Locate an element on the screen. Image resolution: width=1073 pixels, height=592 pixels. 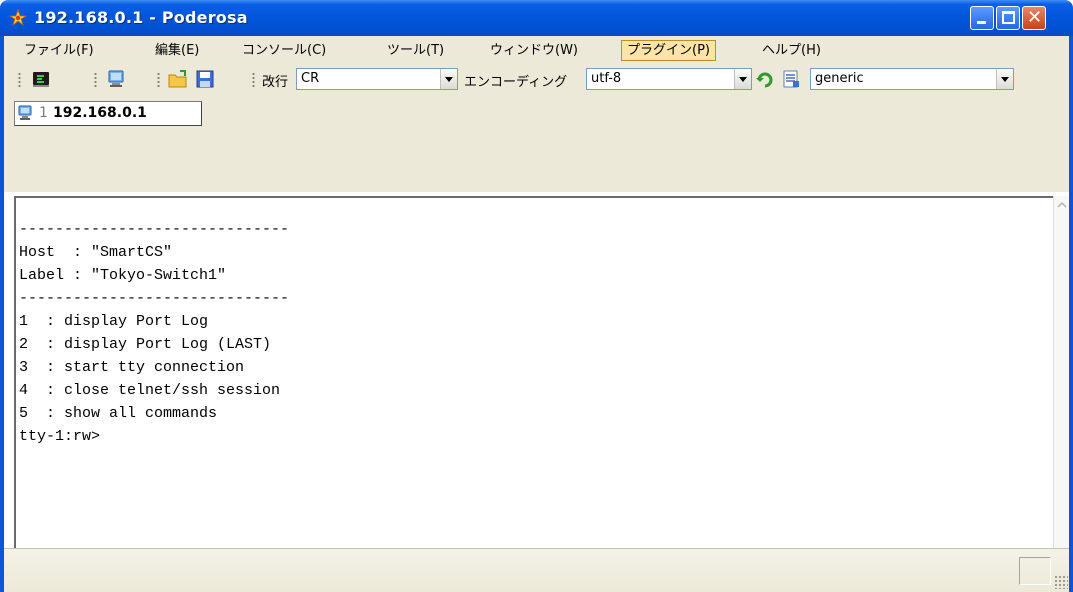
terminal-type-value: generic is located at coordinates (839, 78).